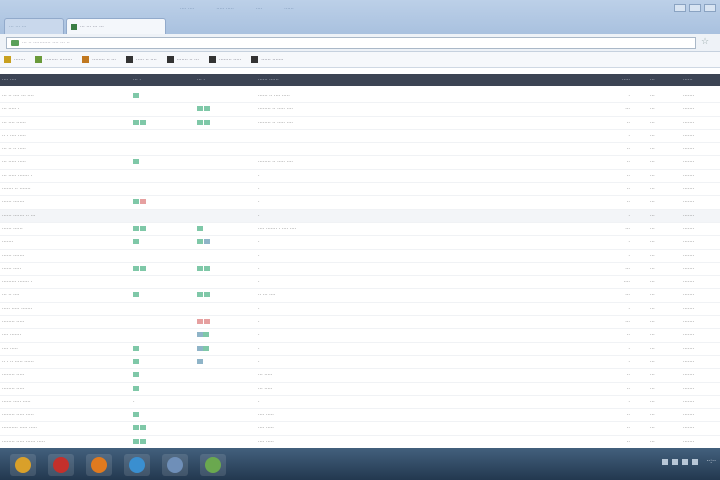  I want to click on row-name: ······ ·······, so click(62, 202).